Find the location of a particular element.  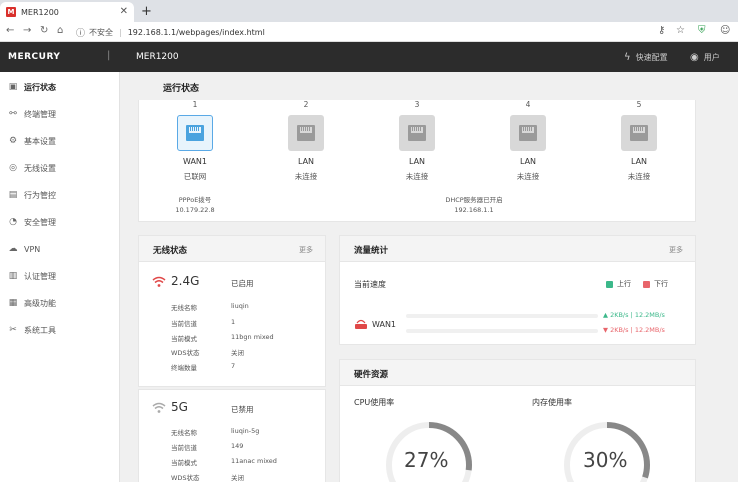

favicon-icon: M is located at coordinates (11, 12).